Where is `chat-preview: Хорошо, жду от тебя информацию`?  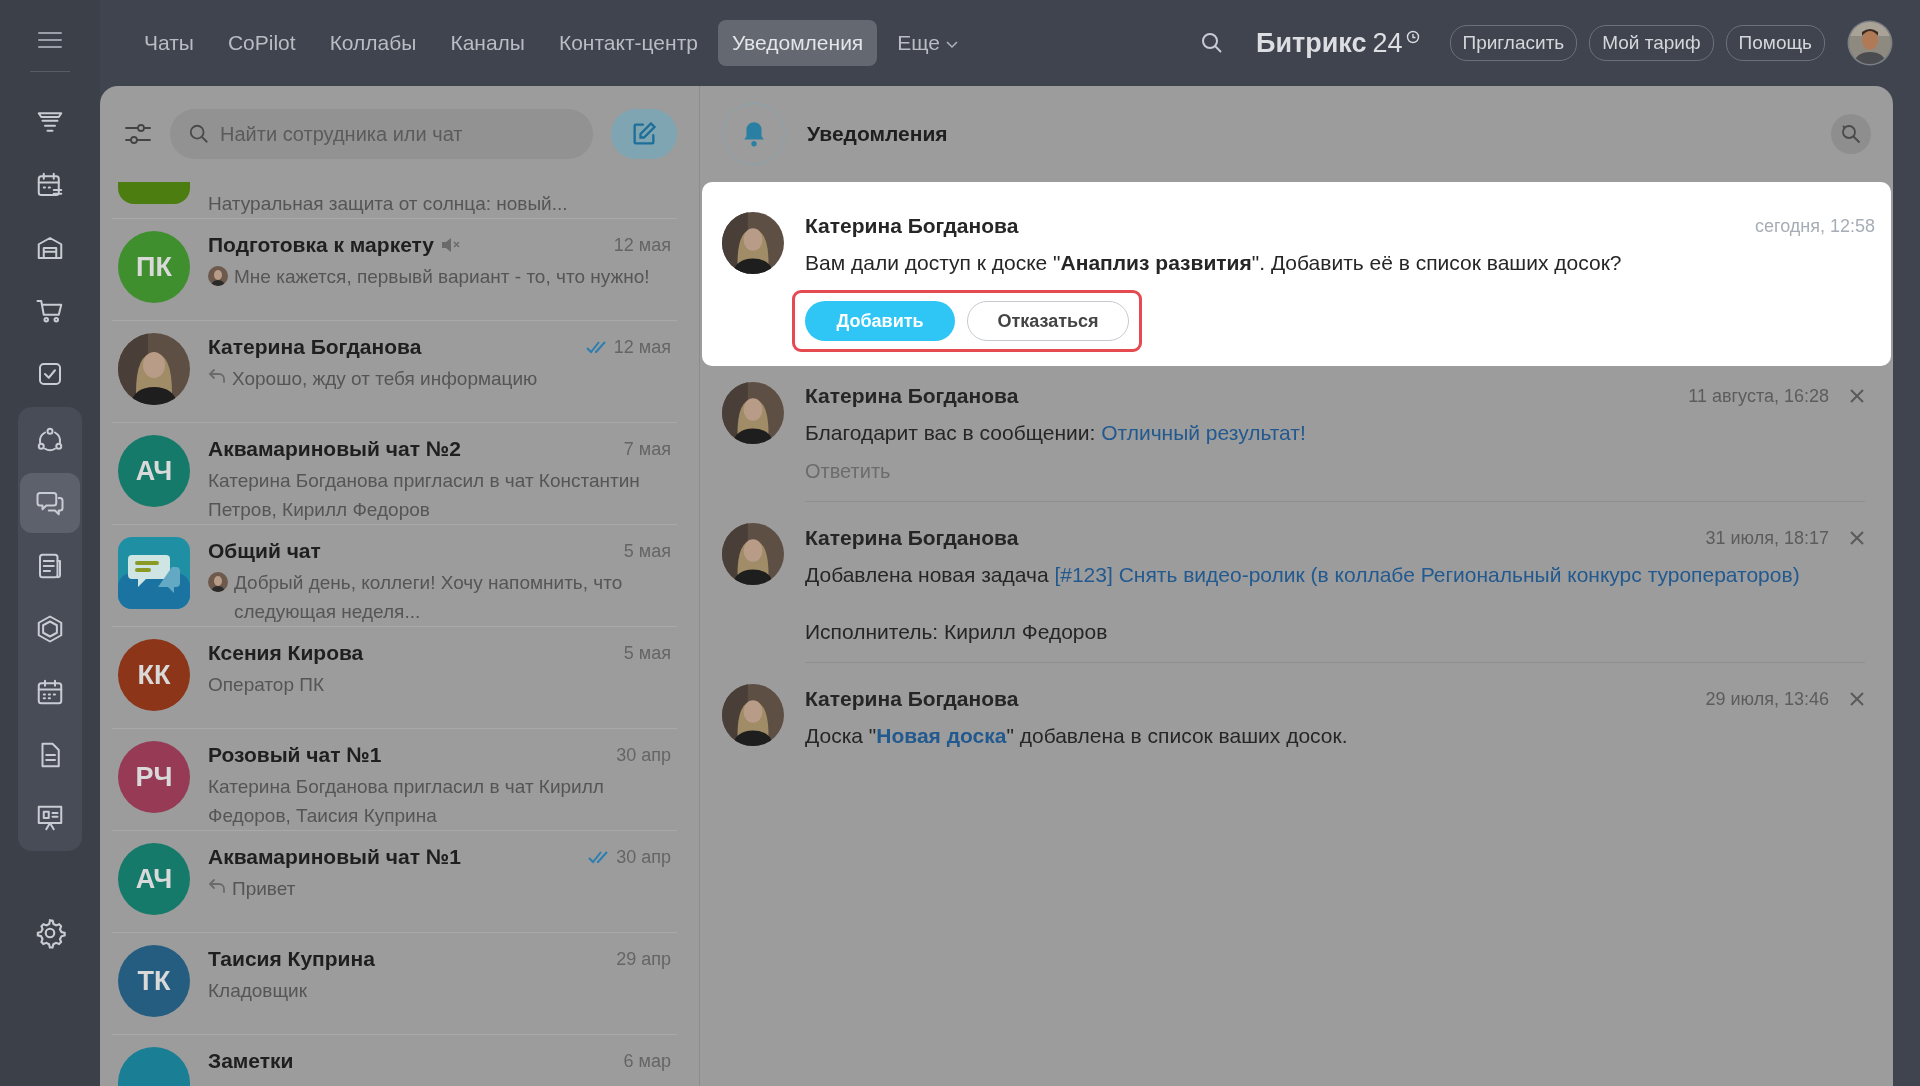 chat-preview: Хорошо, жду от тебя информацию is located at coordinates (385, 379).